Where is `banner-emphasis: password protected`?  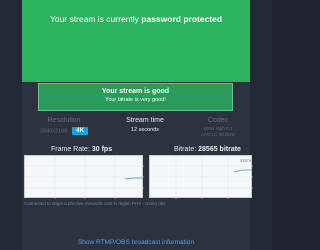 banner-emphasis: password protected is located at coordinates (182, 19).